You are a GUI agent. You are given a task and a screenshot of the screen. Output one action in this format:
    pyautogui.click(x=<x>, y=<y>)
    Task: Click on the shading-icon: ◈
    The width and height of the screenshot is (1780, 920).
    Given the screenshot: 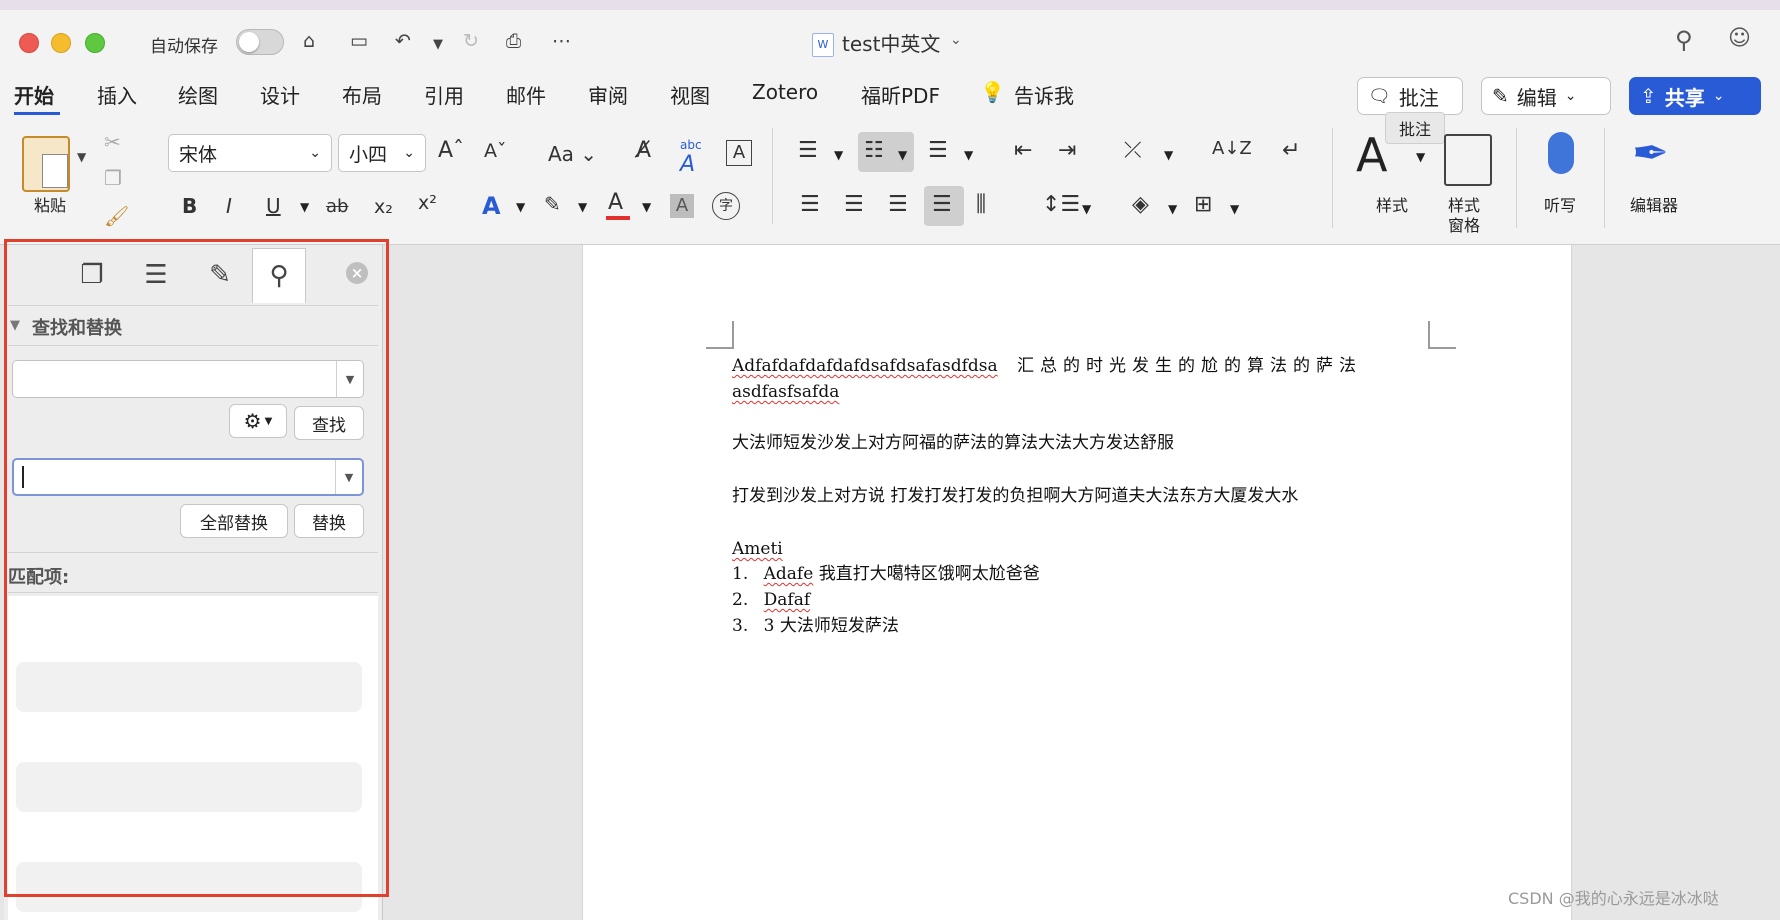 What is the action you would take?
    pyautogui.click(x=1140, y=204)
    